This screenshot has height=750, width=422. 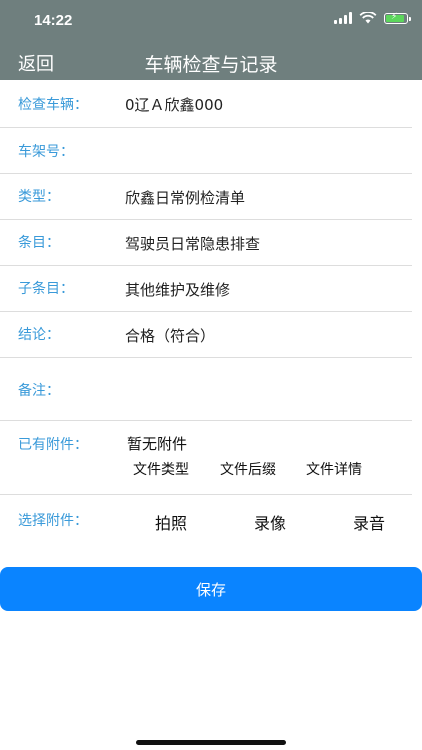 What do you see at coordinates (193, 244) in the screenshot?
I see `item-value: 驾驶员日常隐患排查` at bounding box center [193, 244].